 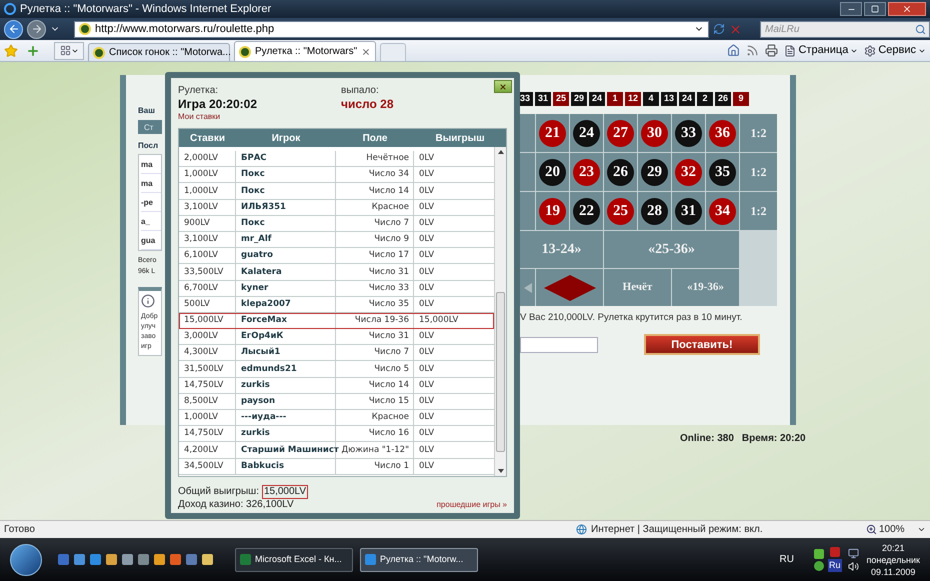 What do you see at coordinates (552, 133) in the screenshot?
I see `number-chip: 21` at bounding box center [552, 133].